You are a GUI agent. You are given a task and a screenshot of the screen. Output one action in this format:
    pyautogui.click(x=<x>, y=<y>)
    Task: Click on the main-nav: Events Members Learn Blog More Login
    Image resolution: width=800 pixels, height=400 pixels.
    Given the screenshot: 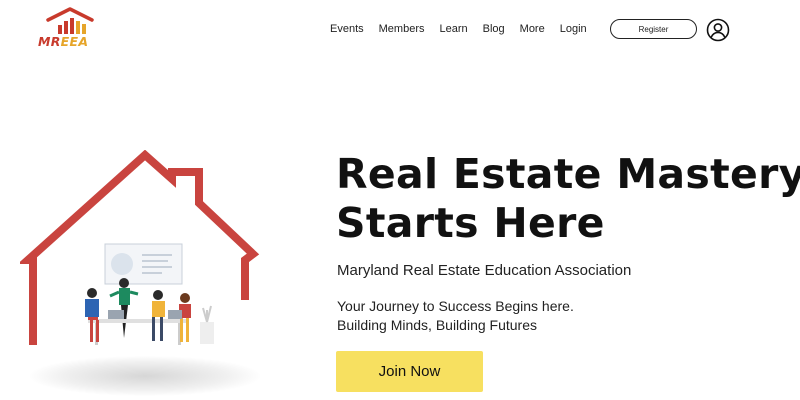 What is the action you would take?
    pyautogui.click(x=466, y=29)
    